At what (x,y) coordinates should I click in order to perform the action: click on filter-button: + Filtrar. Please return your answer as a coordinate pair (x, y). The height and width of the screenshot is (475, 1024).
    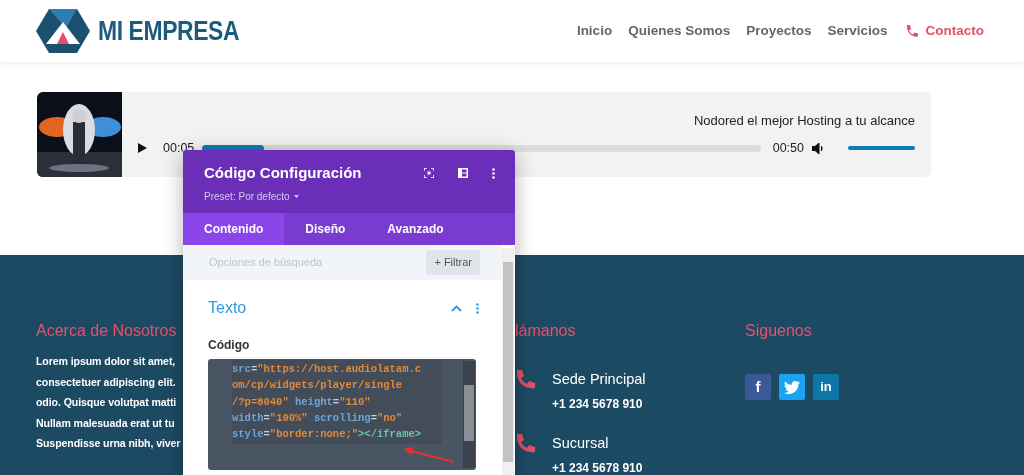
    Looking at the image, I should click on (453, 262).